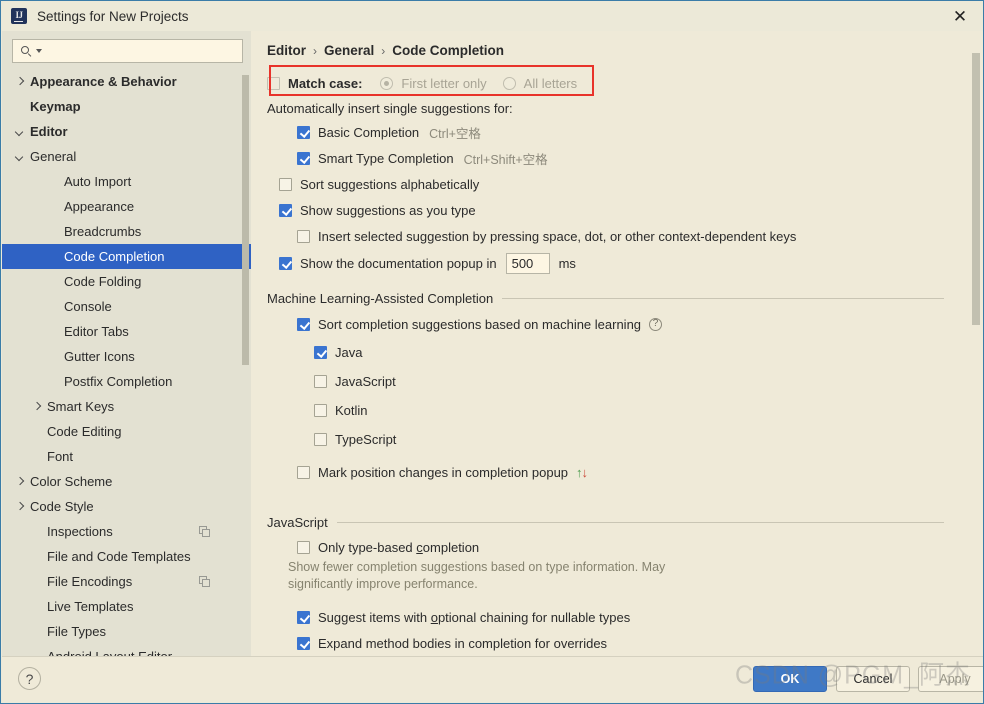 The width and height of the screenshot is (984, 704). Describe the element at coordinates (19, 16) in the screenshot. I see `intellij-logo-icon` at that location.